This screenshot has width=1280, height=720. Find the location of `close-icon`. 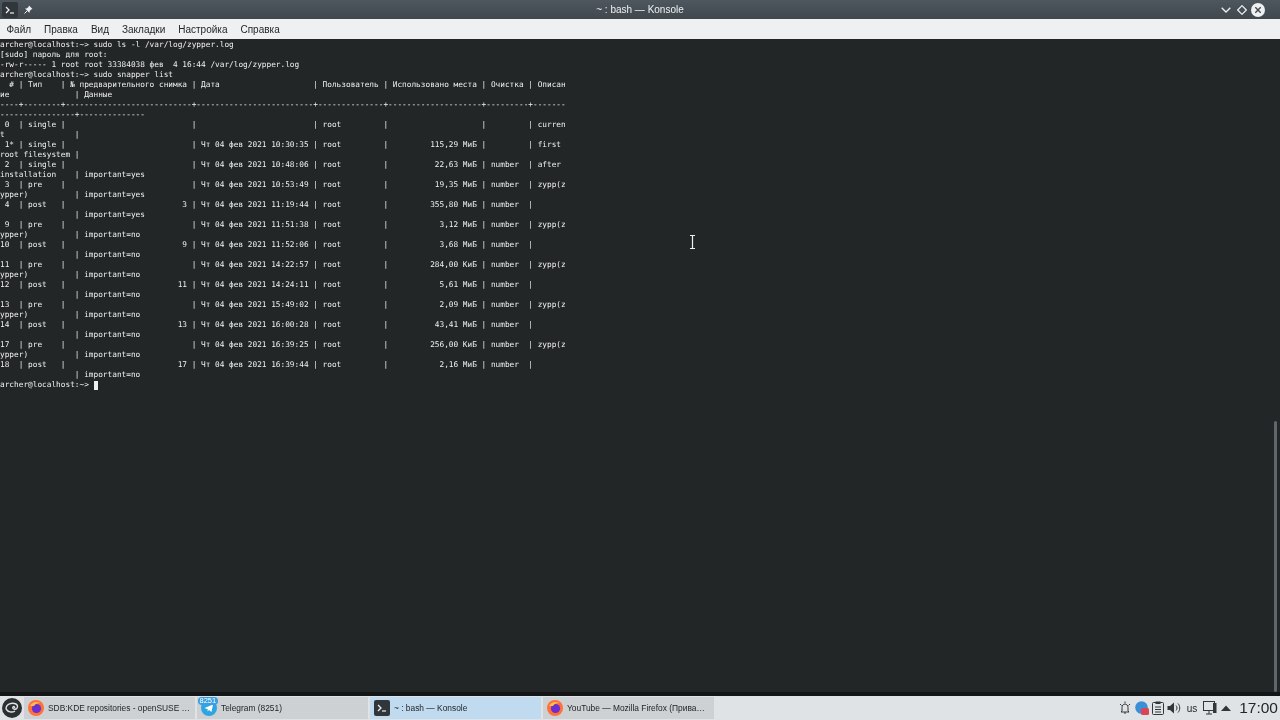

close-icon is located at coordinates (1258, 9).